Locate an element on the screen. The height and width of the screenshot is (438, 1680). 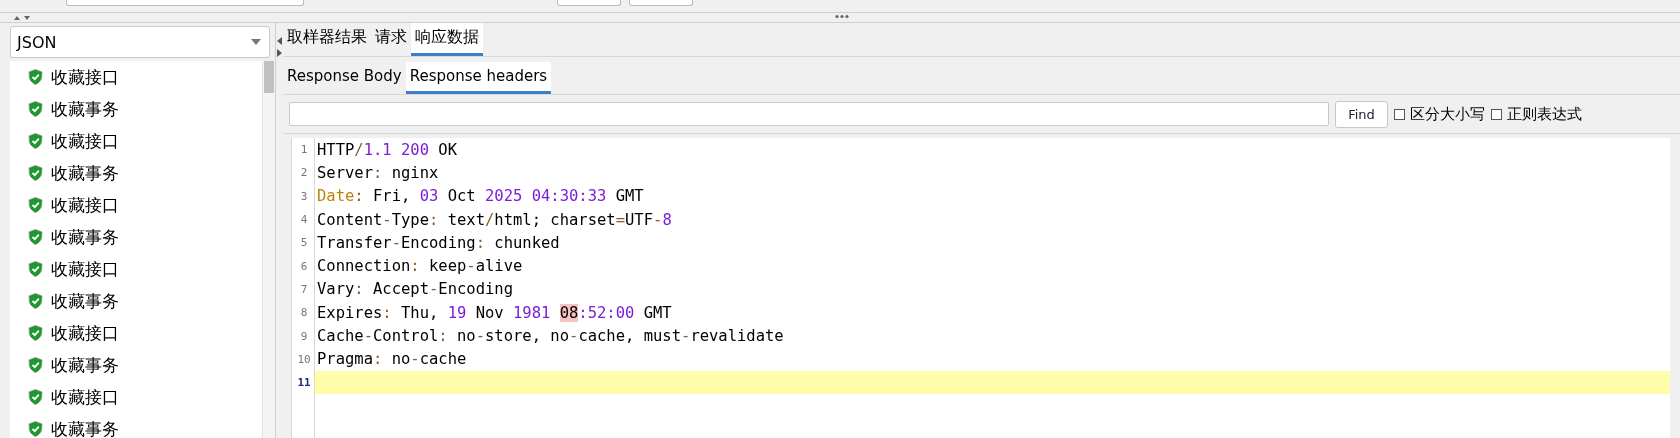
checkbox-label: 正则表达式 is located at coordinates (1544, 114).